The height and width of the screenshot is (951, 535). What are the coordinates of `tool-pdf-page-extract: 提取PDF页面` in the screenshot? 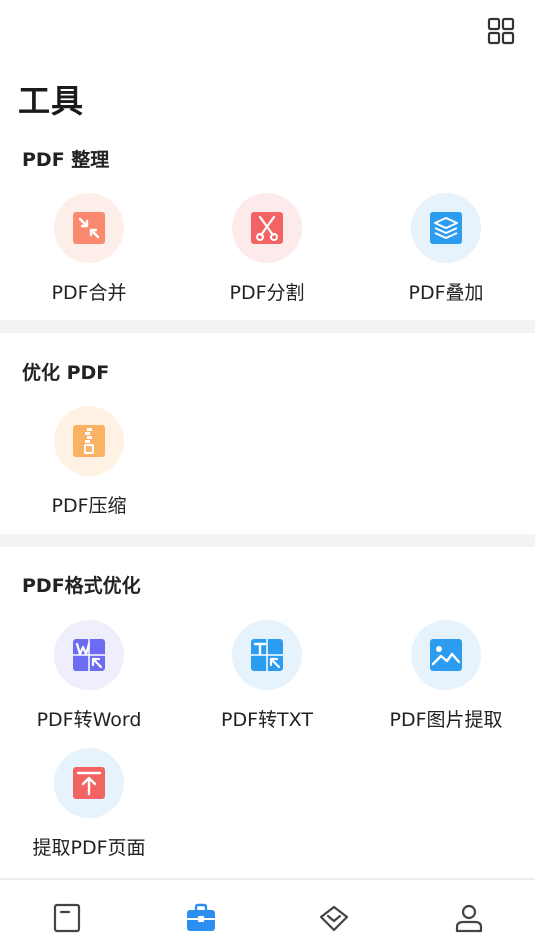 It's located at (89, 808).